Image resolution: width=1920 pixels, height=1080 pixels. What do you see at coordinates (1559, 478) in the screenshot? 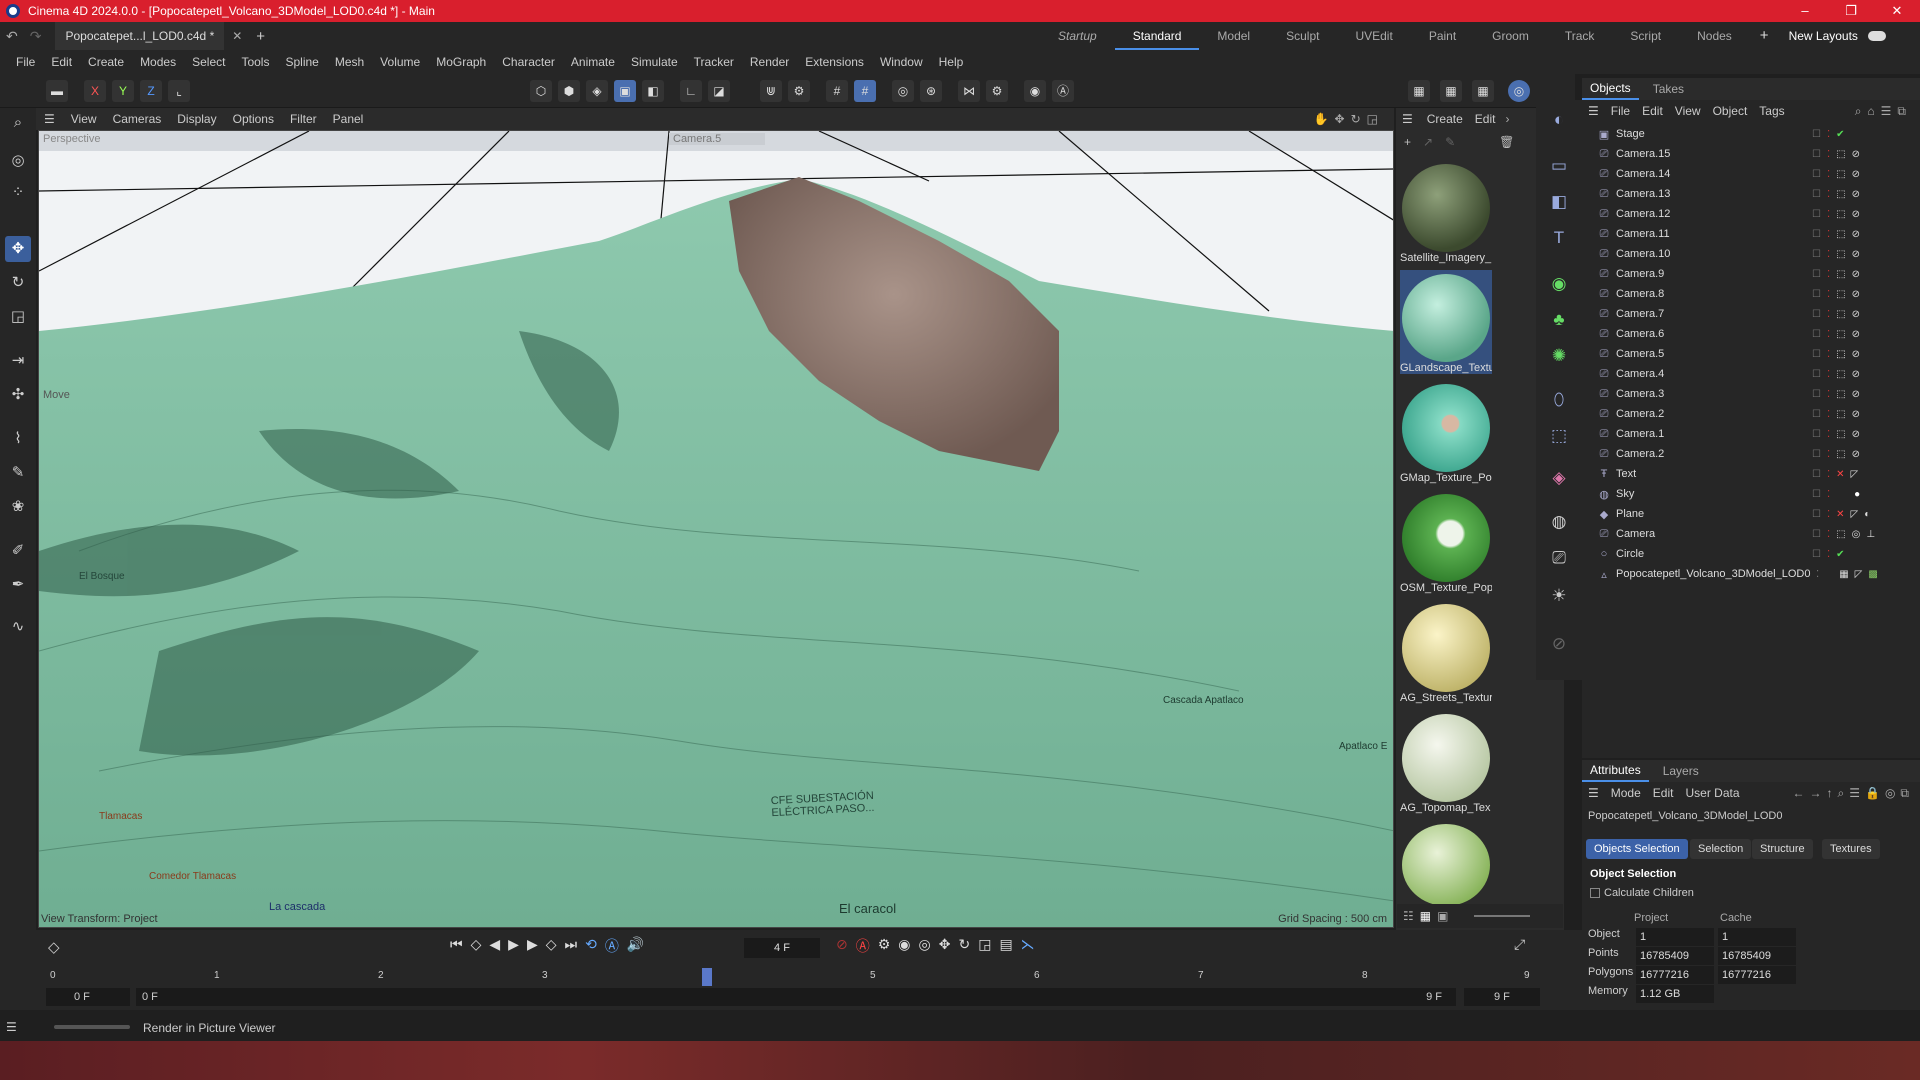
I see `dynamics-icon: ◈` at bounding box center [1559, 478].